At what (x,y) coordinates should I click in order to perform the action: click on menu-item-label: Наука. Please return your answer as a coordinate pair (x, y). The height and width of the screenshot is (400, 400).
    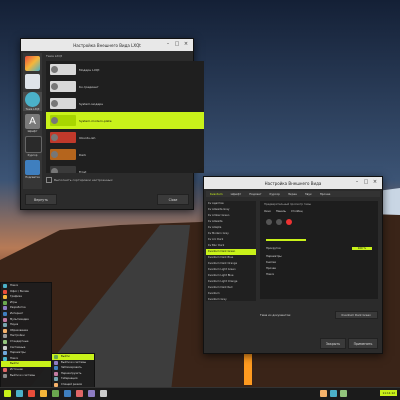
    Looking at the image, I should click on (14, 325).